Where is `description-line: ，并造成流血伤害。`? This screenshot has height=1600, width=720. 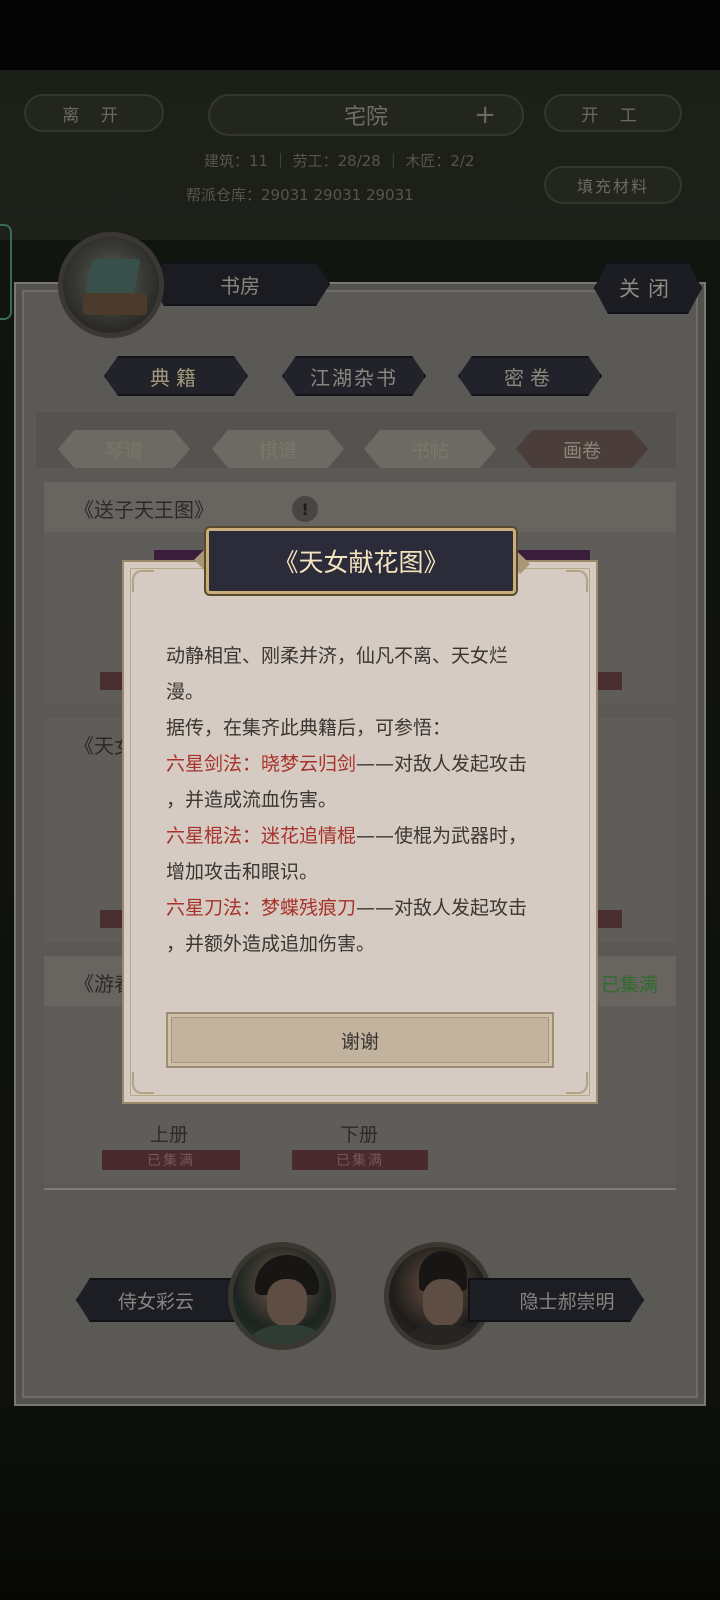
description-line: ，并造成流血伤害。 is located at coordinates (252, 800).